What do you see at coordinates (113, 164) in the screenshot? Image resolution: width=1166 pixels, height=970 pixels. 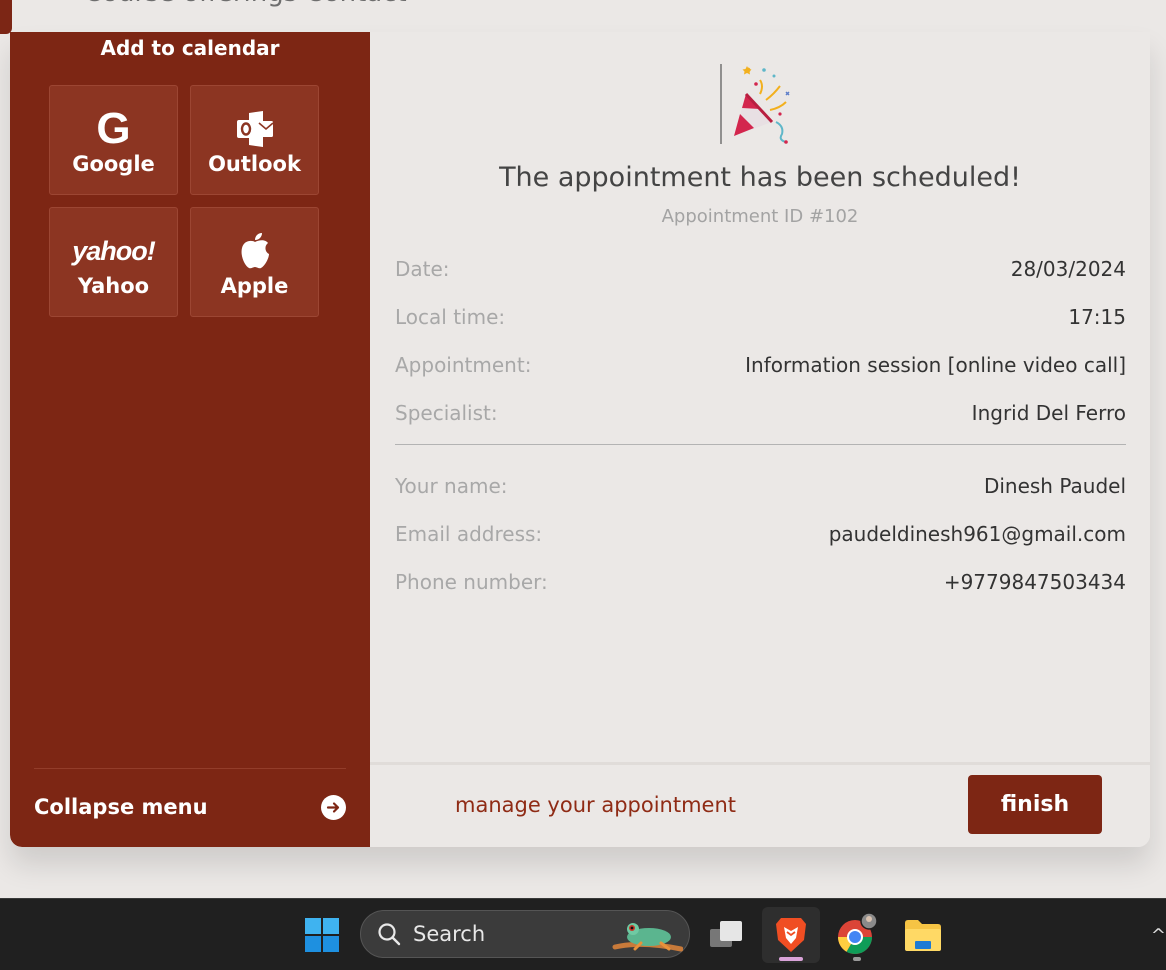 I see `google-calendar-label: Google` at bounding box center [113, 164].